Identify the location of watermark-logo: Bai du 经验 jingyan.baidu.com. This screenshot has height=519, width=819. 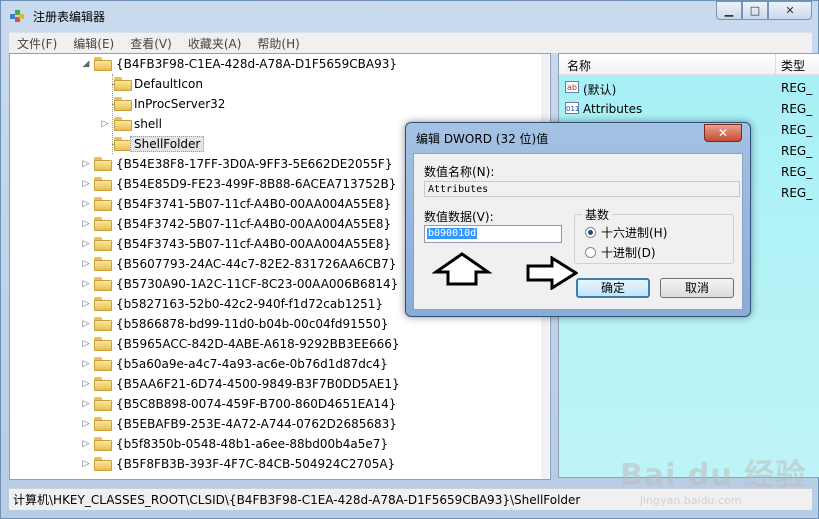
(713, 478).